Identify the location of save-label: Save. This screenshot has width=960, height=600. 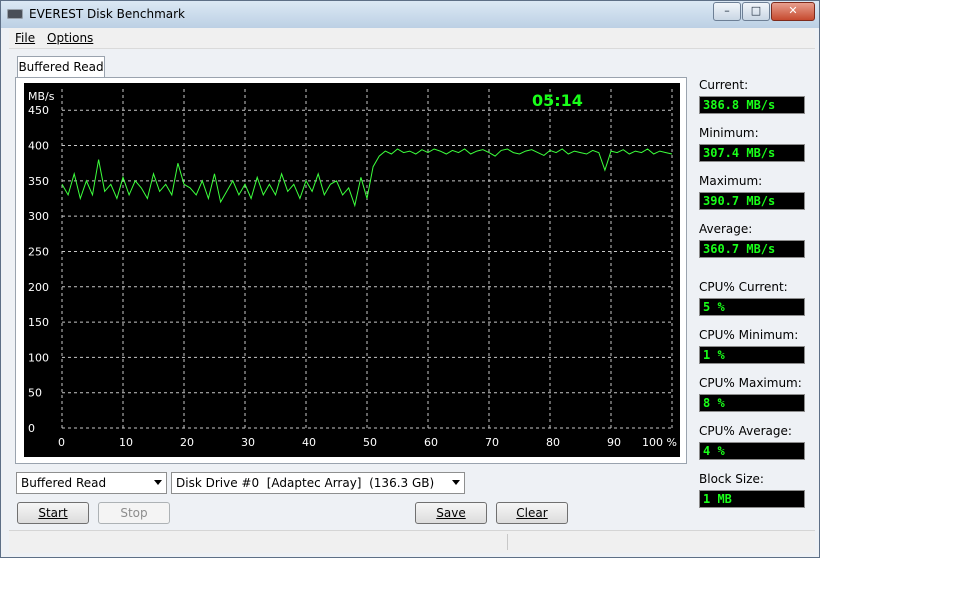
(451, 513).